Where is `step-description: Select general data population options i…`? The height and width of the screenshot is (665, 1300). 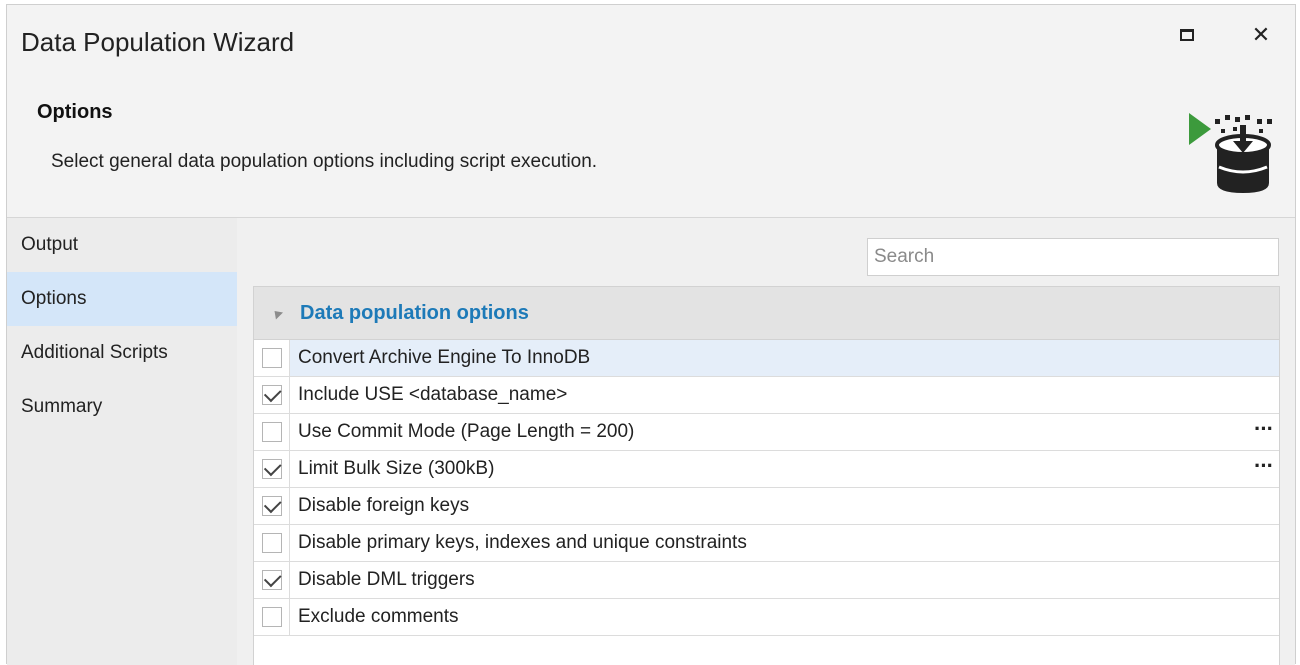 step-description: Select general data population options i… is located at coordinates (324, 161).